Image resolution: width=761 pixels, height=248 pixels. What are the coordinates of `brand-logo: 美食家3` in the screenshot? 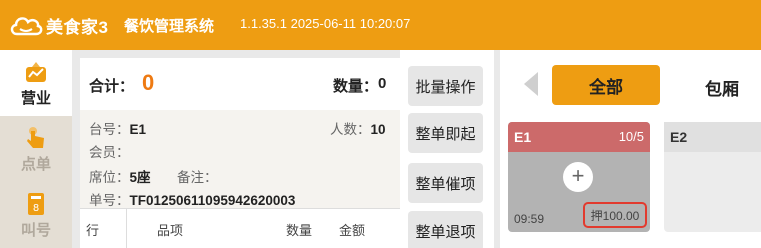 It's located at (58, 25).